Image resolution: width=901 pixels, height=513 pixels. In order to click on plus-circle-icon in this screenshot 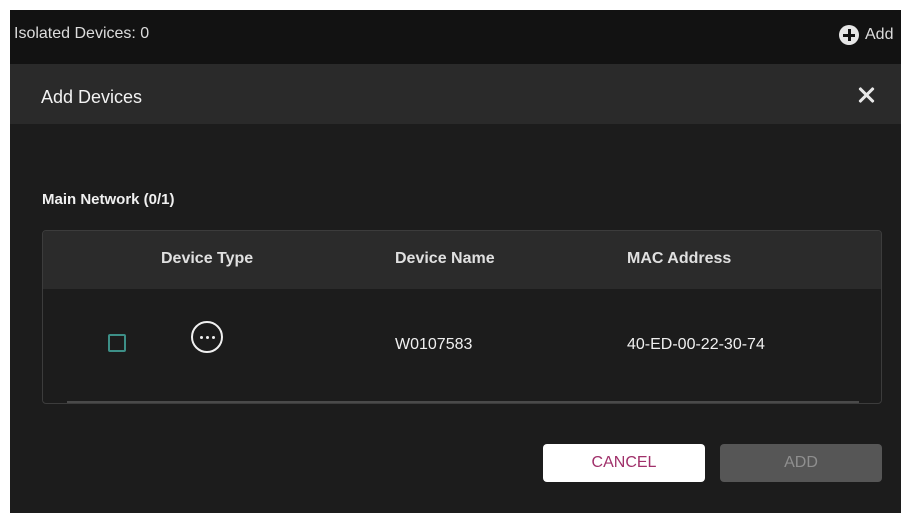, I will do `click(849, 35)`.